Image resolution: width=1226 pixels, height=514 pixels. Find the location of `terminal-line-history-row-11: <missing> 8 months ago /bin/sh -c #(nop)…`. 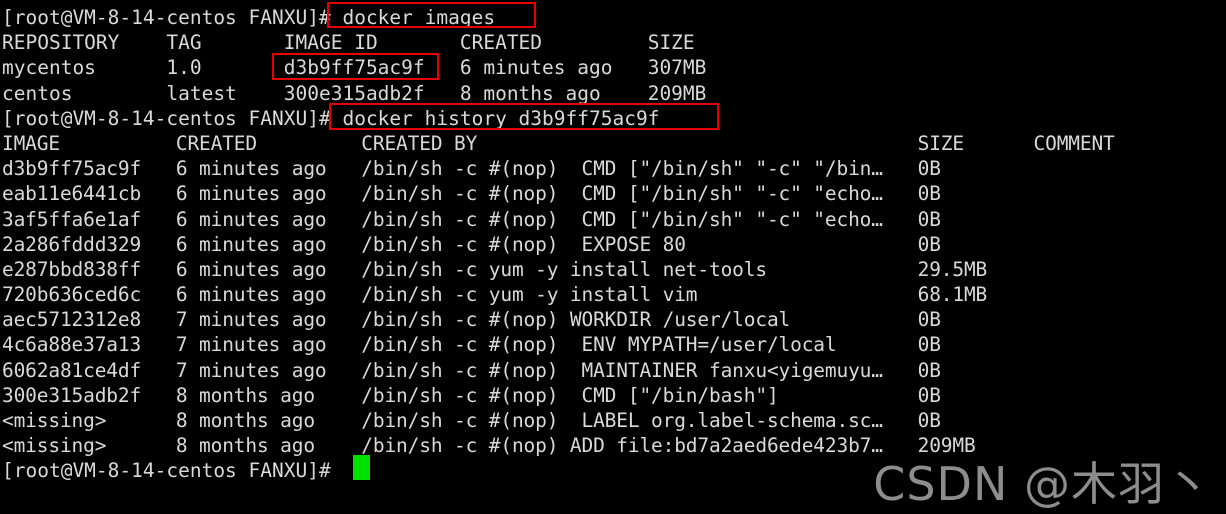

terminal-line-history-row-11: <missing> 8 months ago /bin/sh -c #(nop)… is located at coordinates (471, 420).